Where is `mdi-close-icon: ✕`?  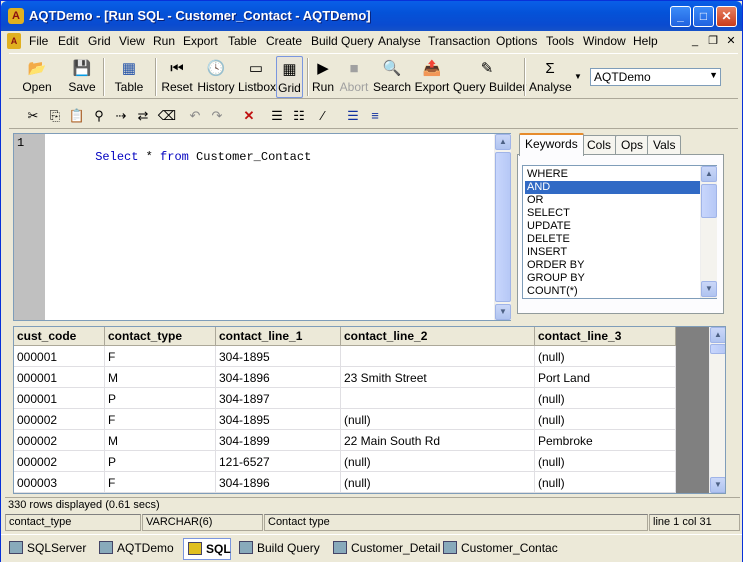 mdi-close-icon: ✕ is located at coordinates (731, 41).